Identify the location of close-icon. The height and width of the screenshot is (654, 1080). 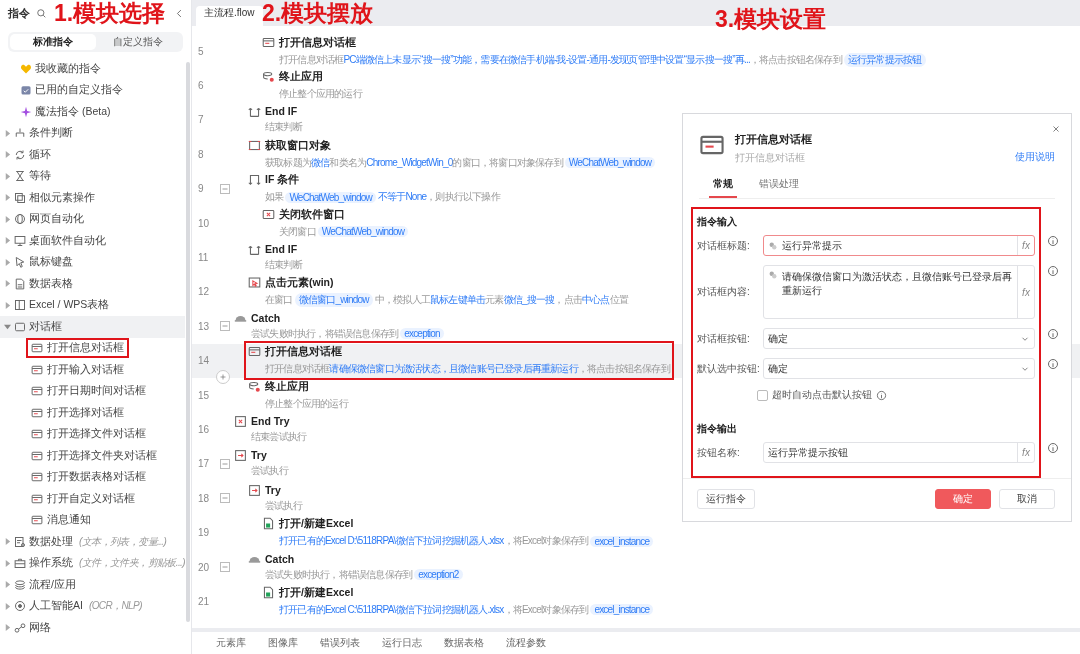
(1056, 129).